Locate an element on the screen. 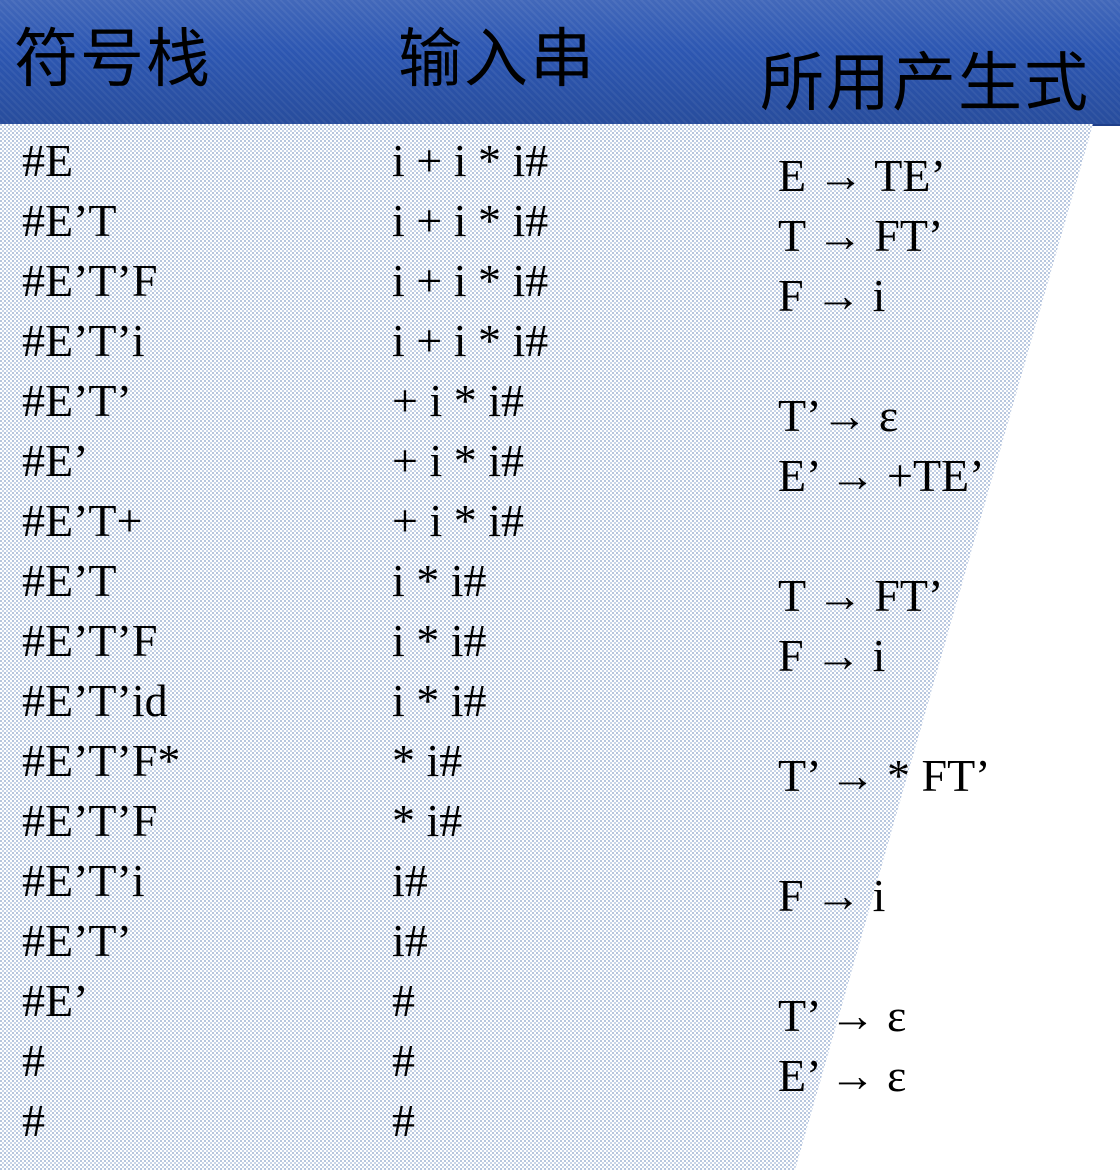 This screenshot has width=1120, height=1170. production-cell: E’ → ε is located at coordinates (842, 1075).